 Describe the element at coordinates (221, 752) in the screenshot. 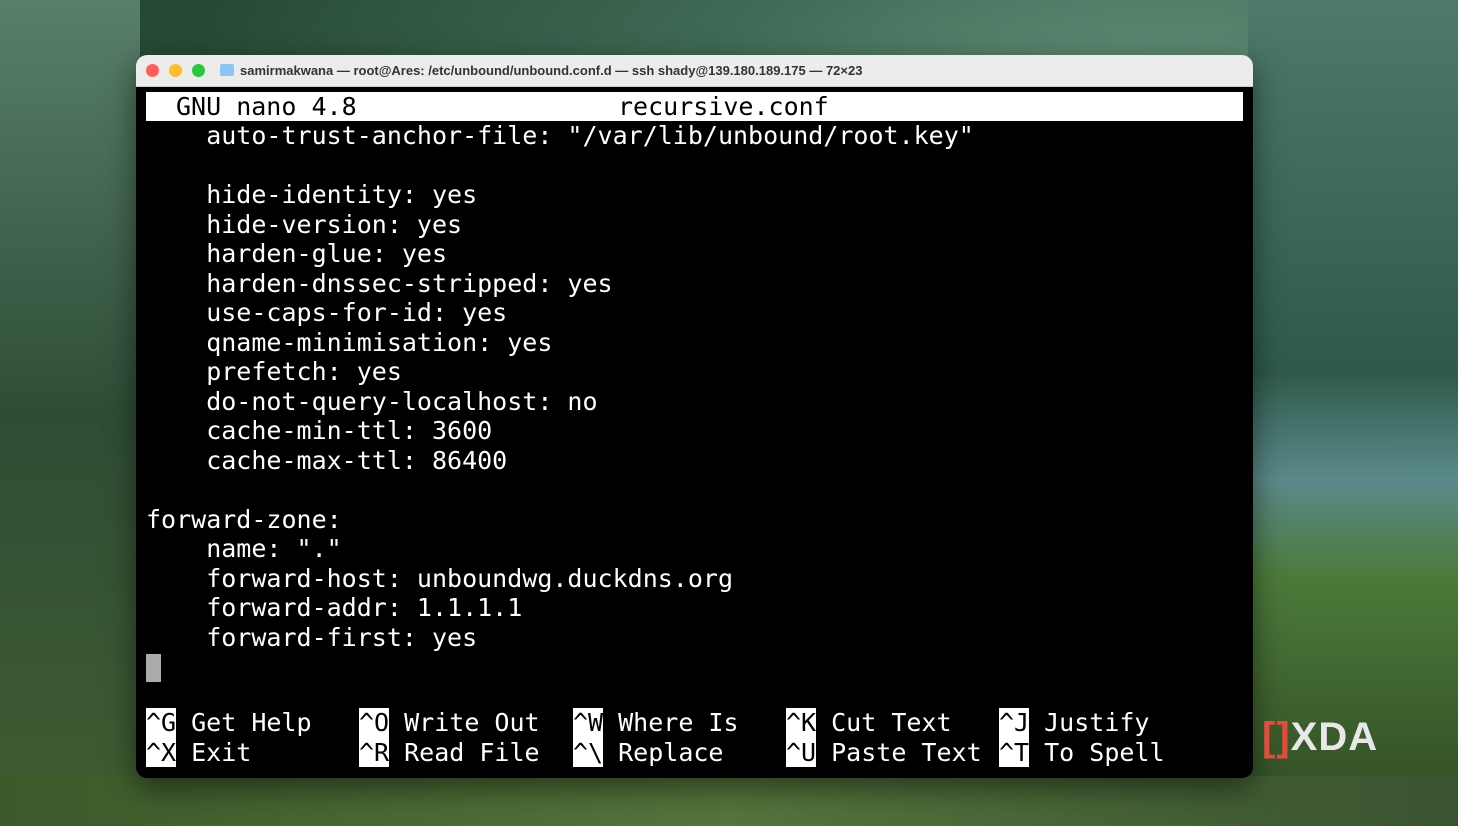

I see `shortcut-label: Exit` at that location.